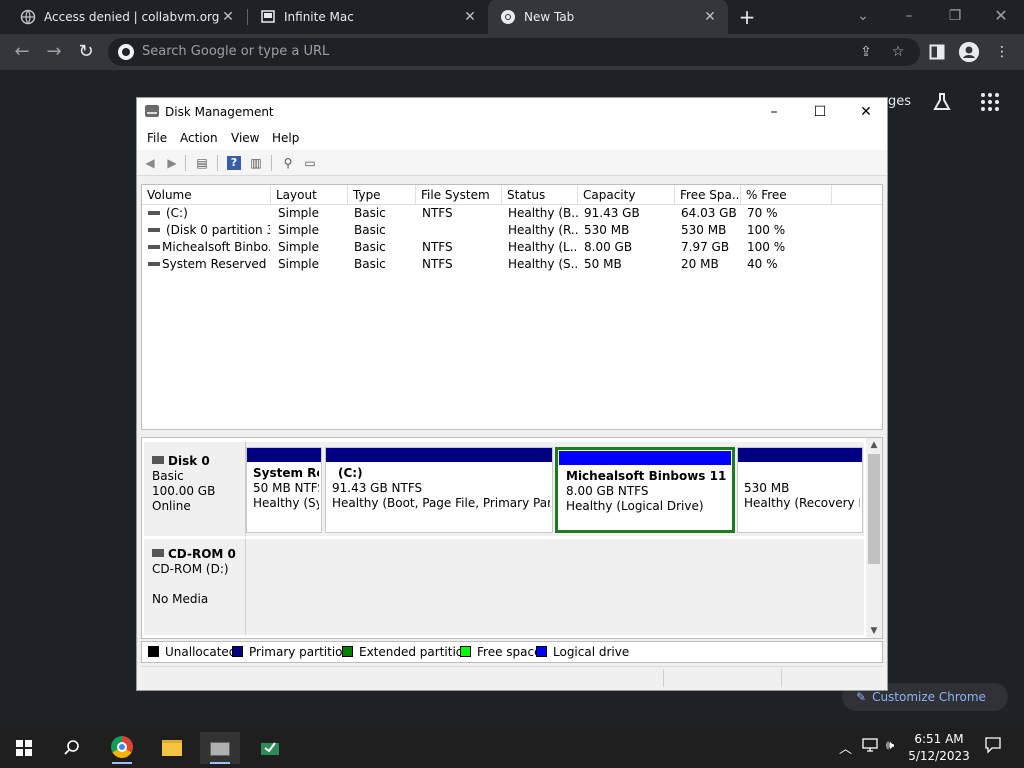 The image size is (1024, 768). What do you see at coordinates (874, 445) in the screenshot?
I see `scroll-up-icon: ▲` at bounding box center [874, 445].